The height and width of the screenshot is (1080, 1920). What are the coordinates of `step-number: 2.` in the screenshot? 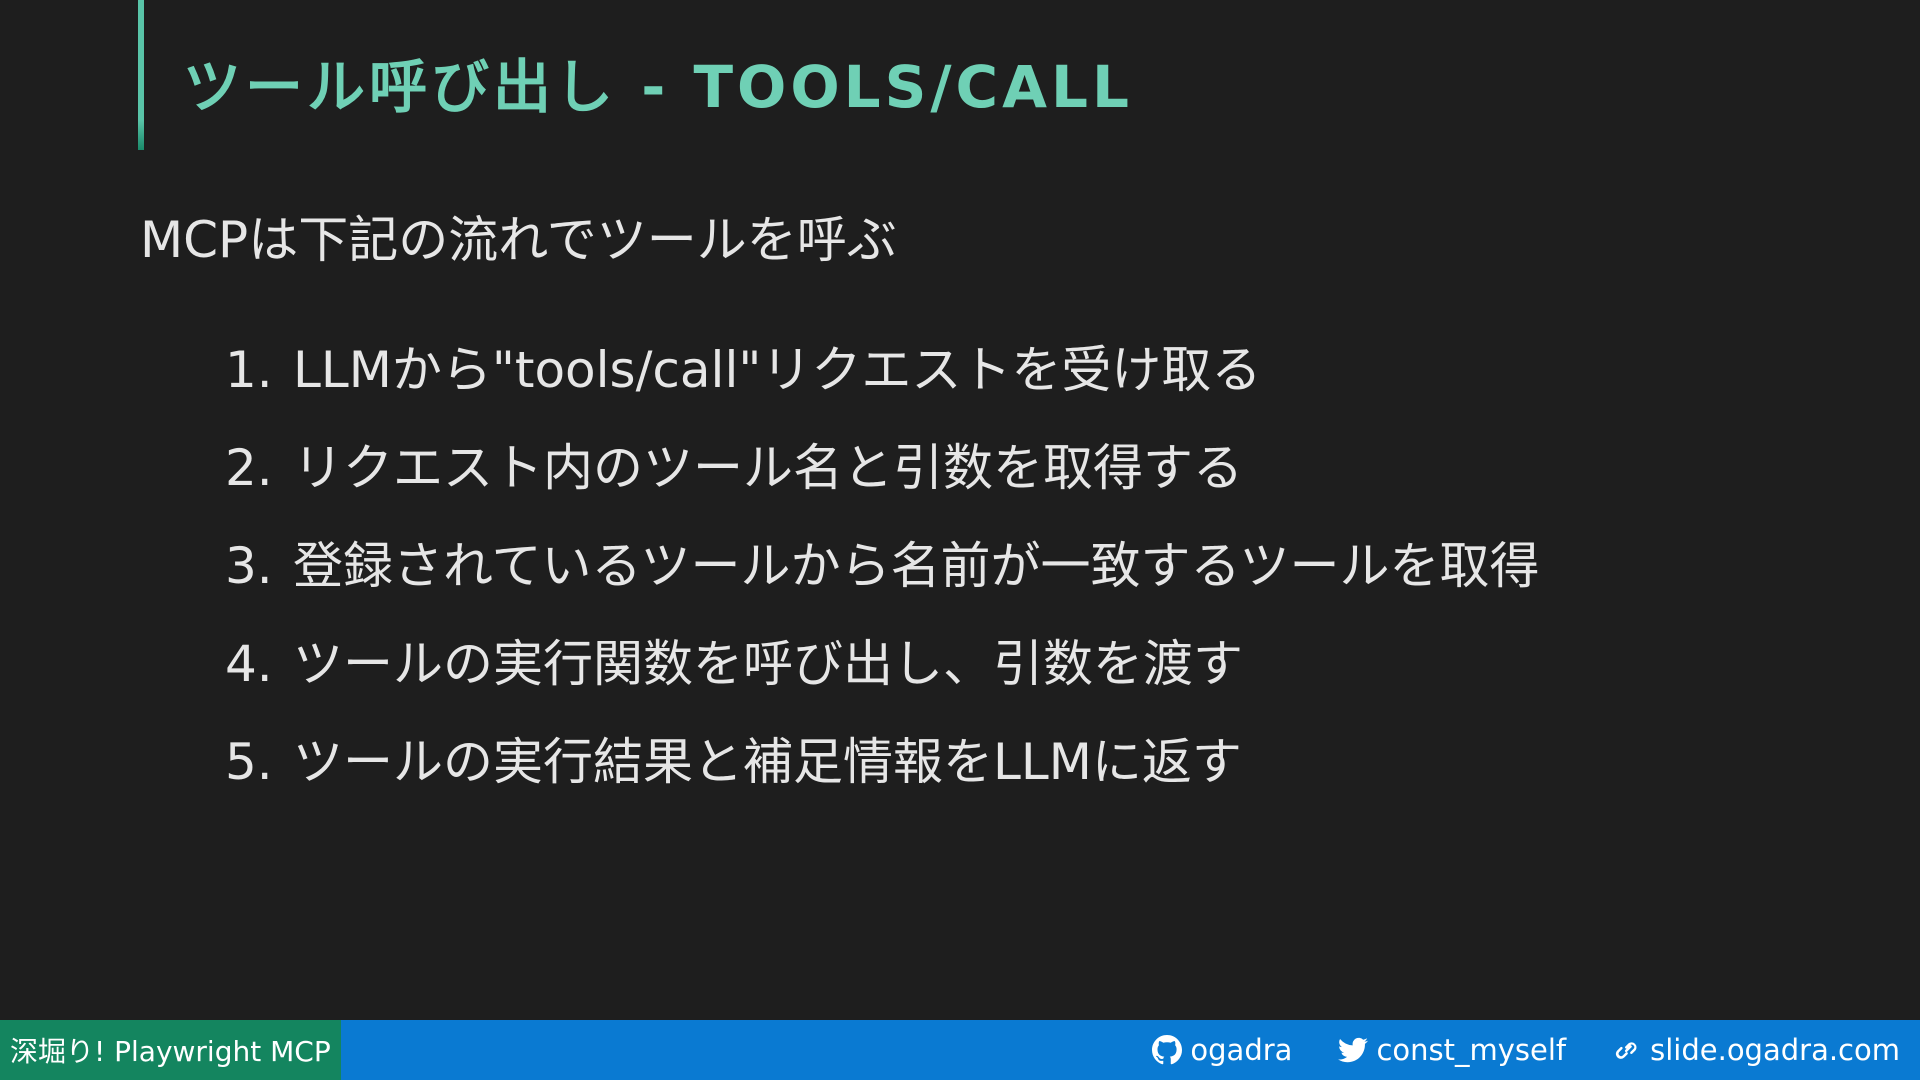 It's located at (249, 468).